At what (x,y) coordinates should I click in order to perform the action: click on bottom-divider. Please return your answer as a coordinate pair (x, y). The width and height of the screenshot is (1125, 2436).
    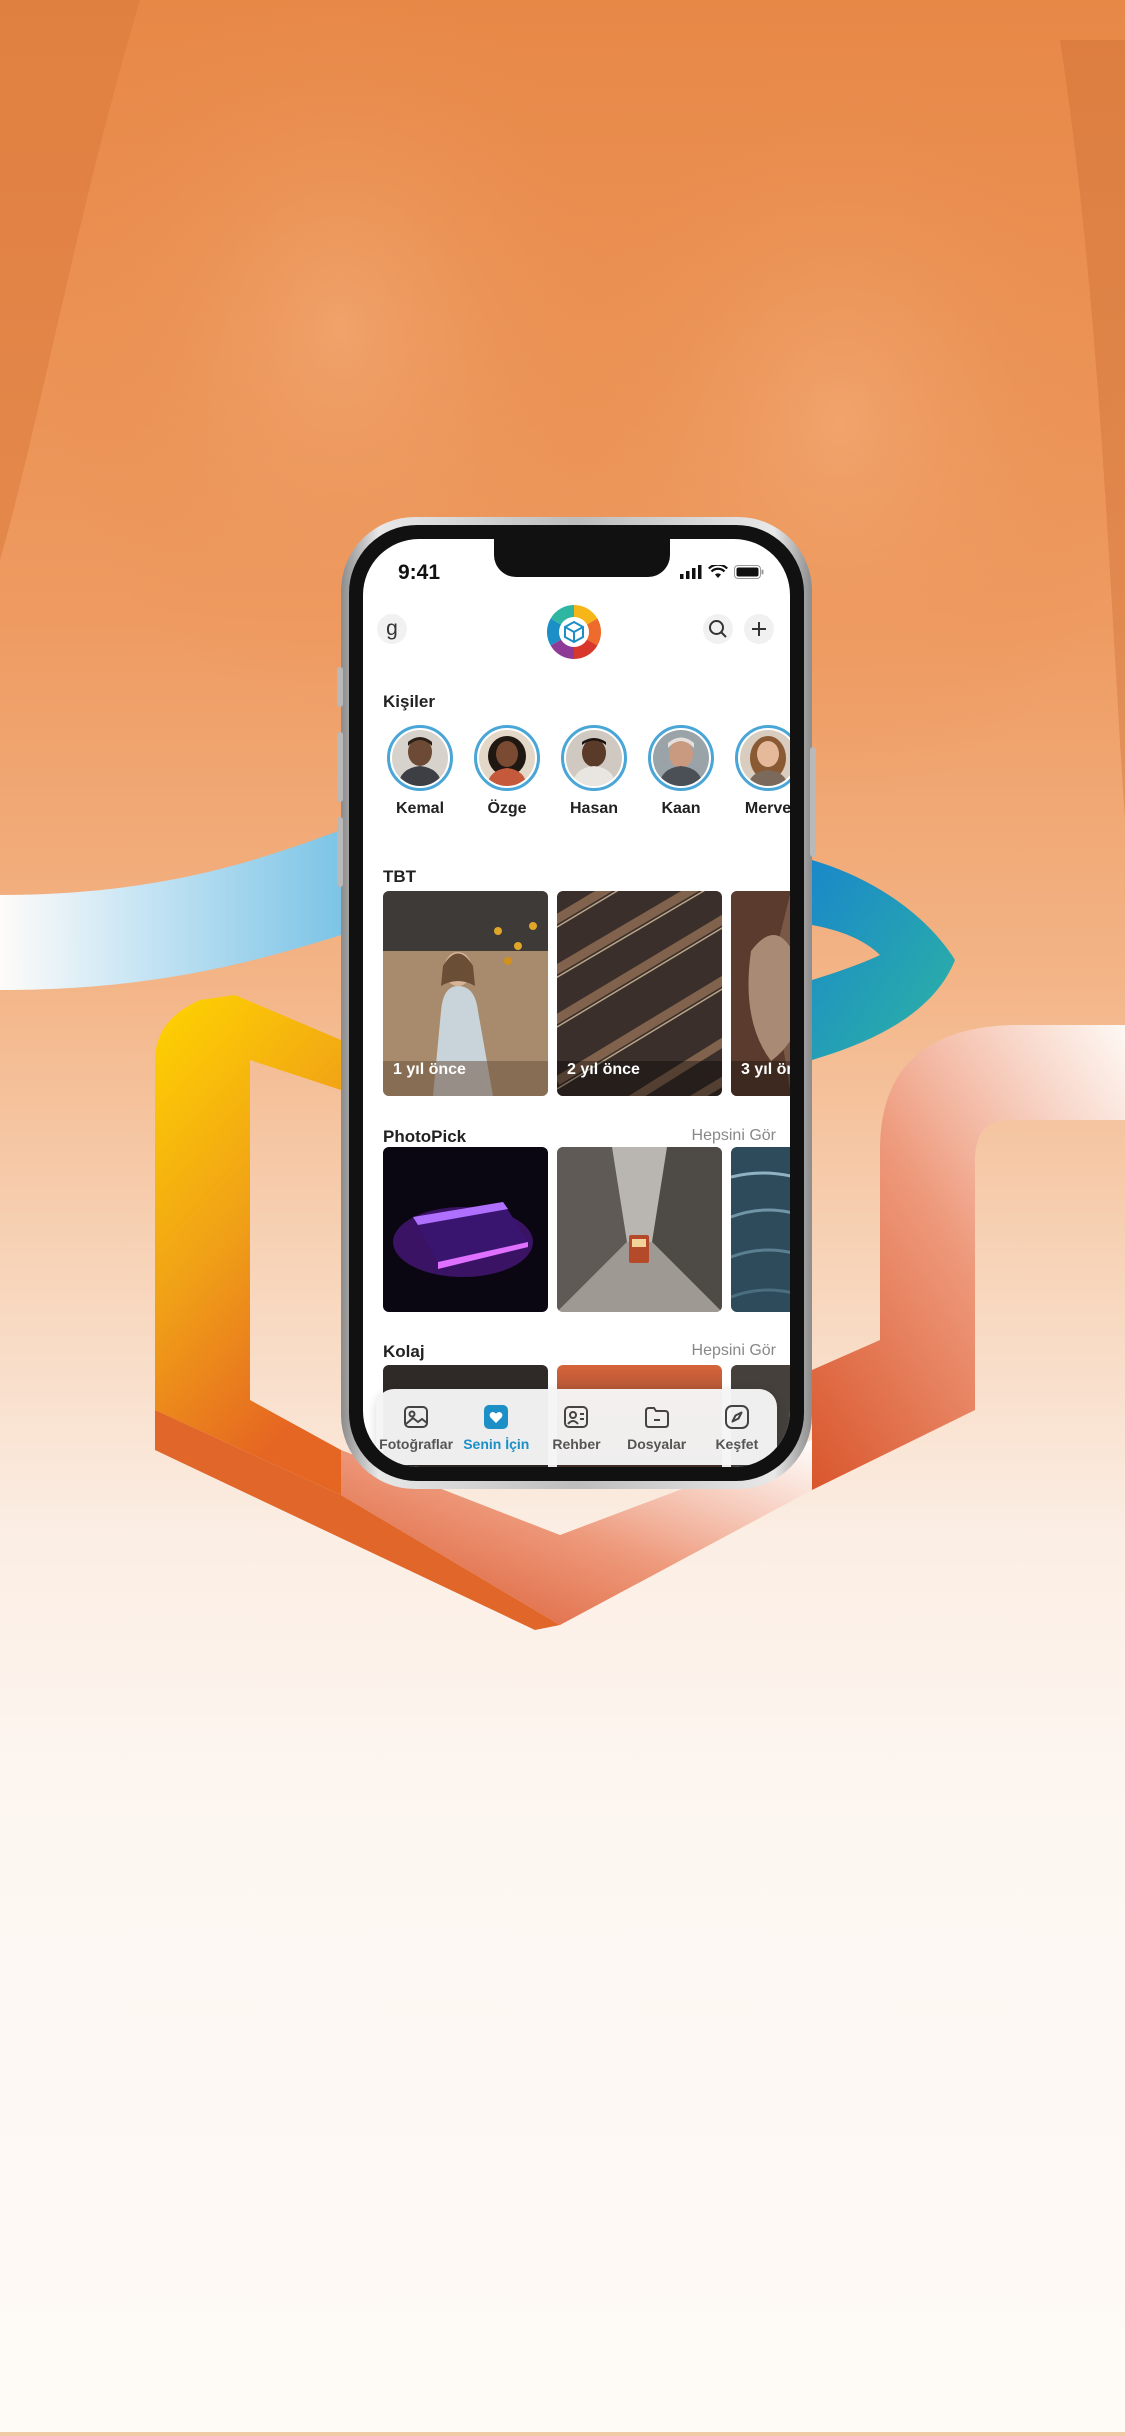
    Looking at the image, I should click on (562, 2434).